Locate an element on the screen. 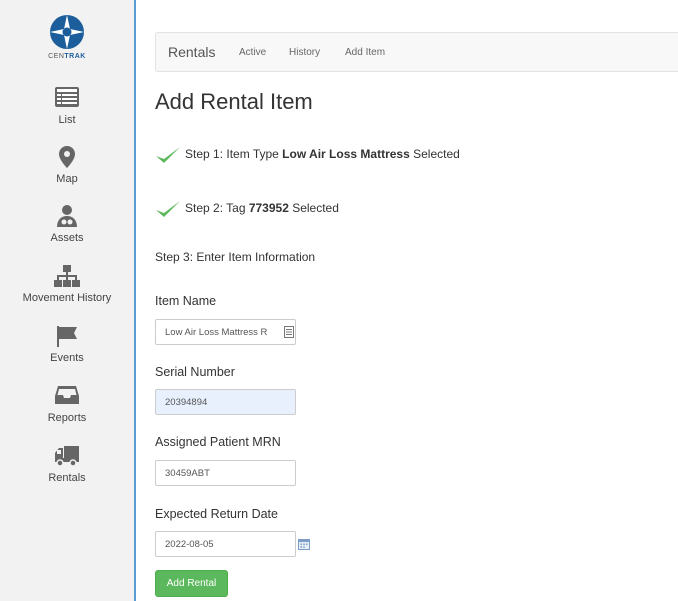 The height and width of the screenshot is (601, 678). flag-icon is located at coordinates (67, 336).